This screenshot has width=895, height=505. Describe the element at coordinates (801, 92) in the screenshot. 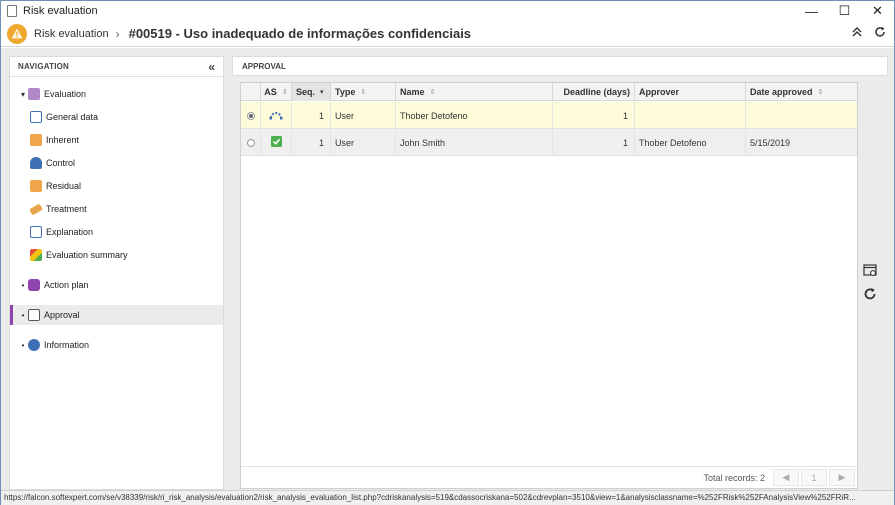

I see `column-header-date-approved: Date approved ⇕` at that location.